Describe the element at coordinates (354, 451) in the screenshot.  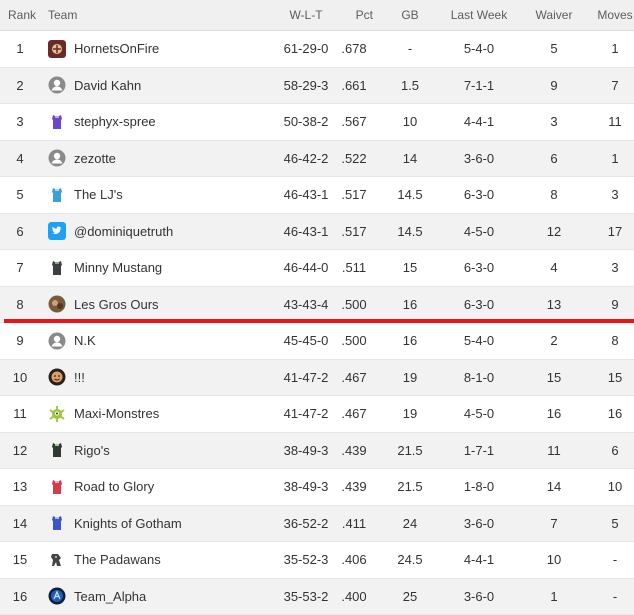
I see `pct-cell: .439` at that location.